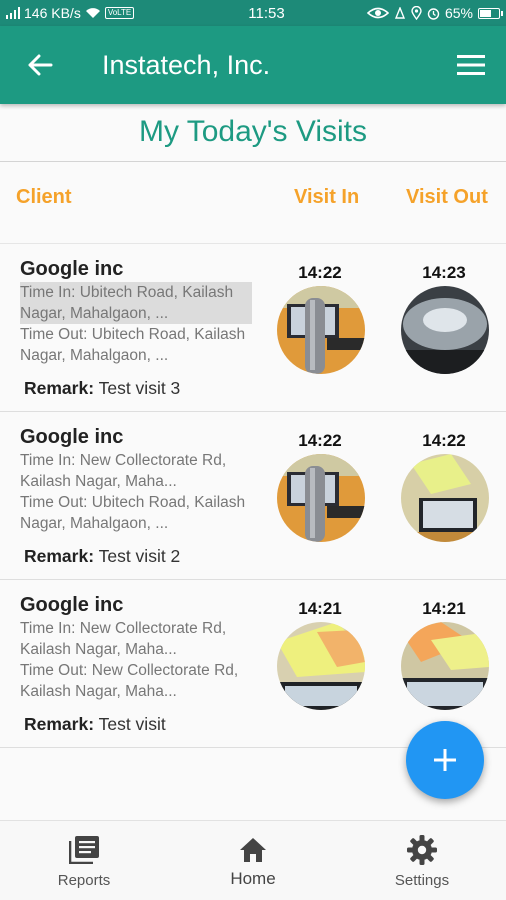  I want to click on app-bar: Instatech, Inc., so click(253, 65).